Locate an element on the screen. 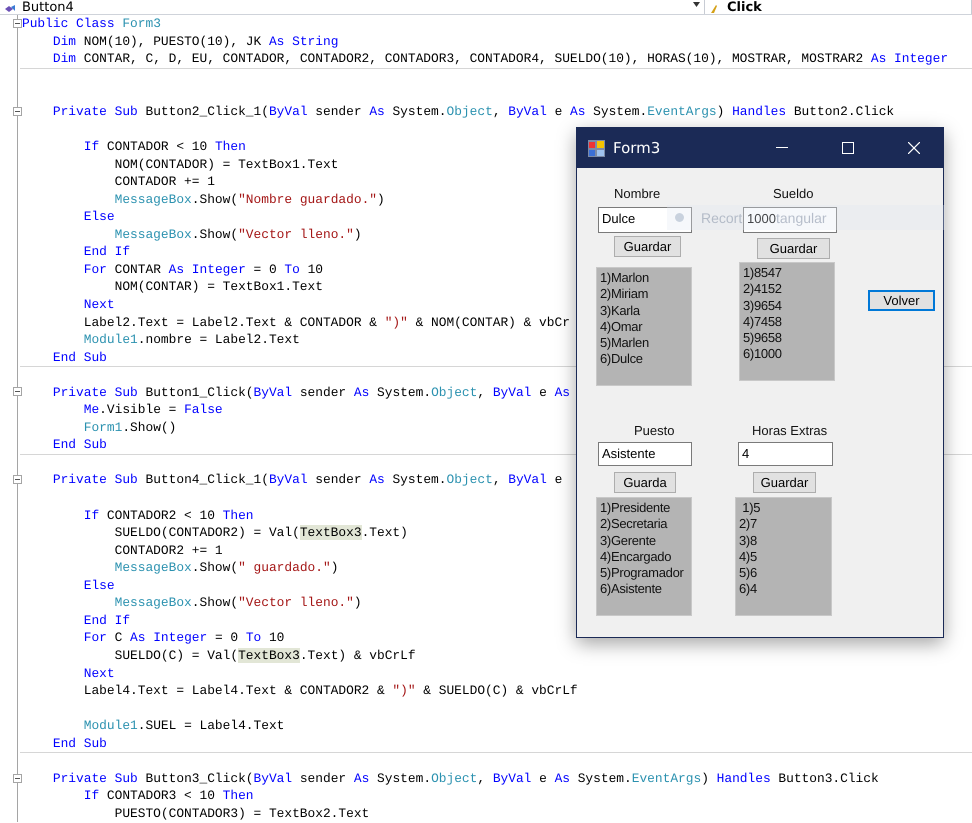 The image size is (972, 823). list-entry: 3)Gerente is located at coordinates (628, 540).